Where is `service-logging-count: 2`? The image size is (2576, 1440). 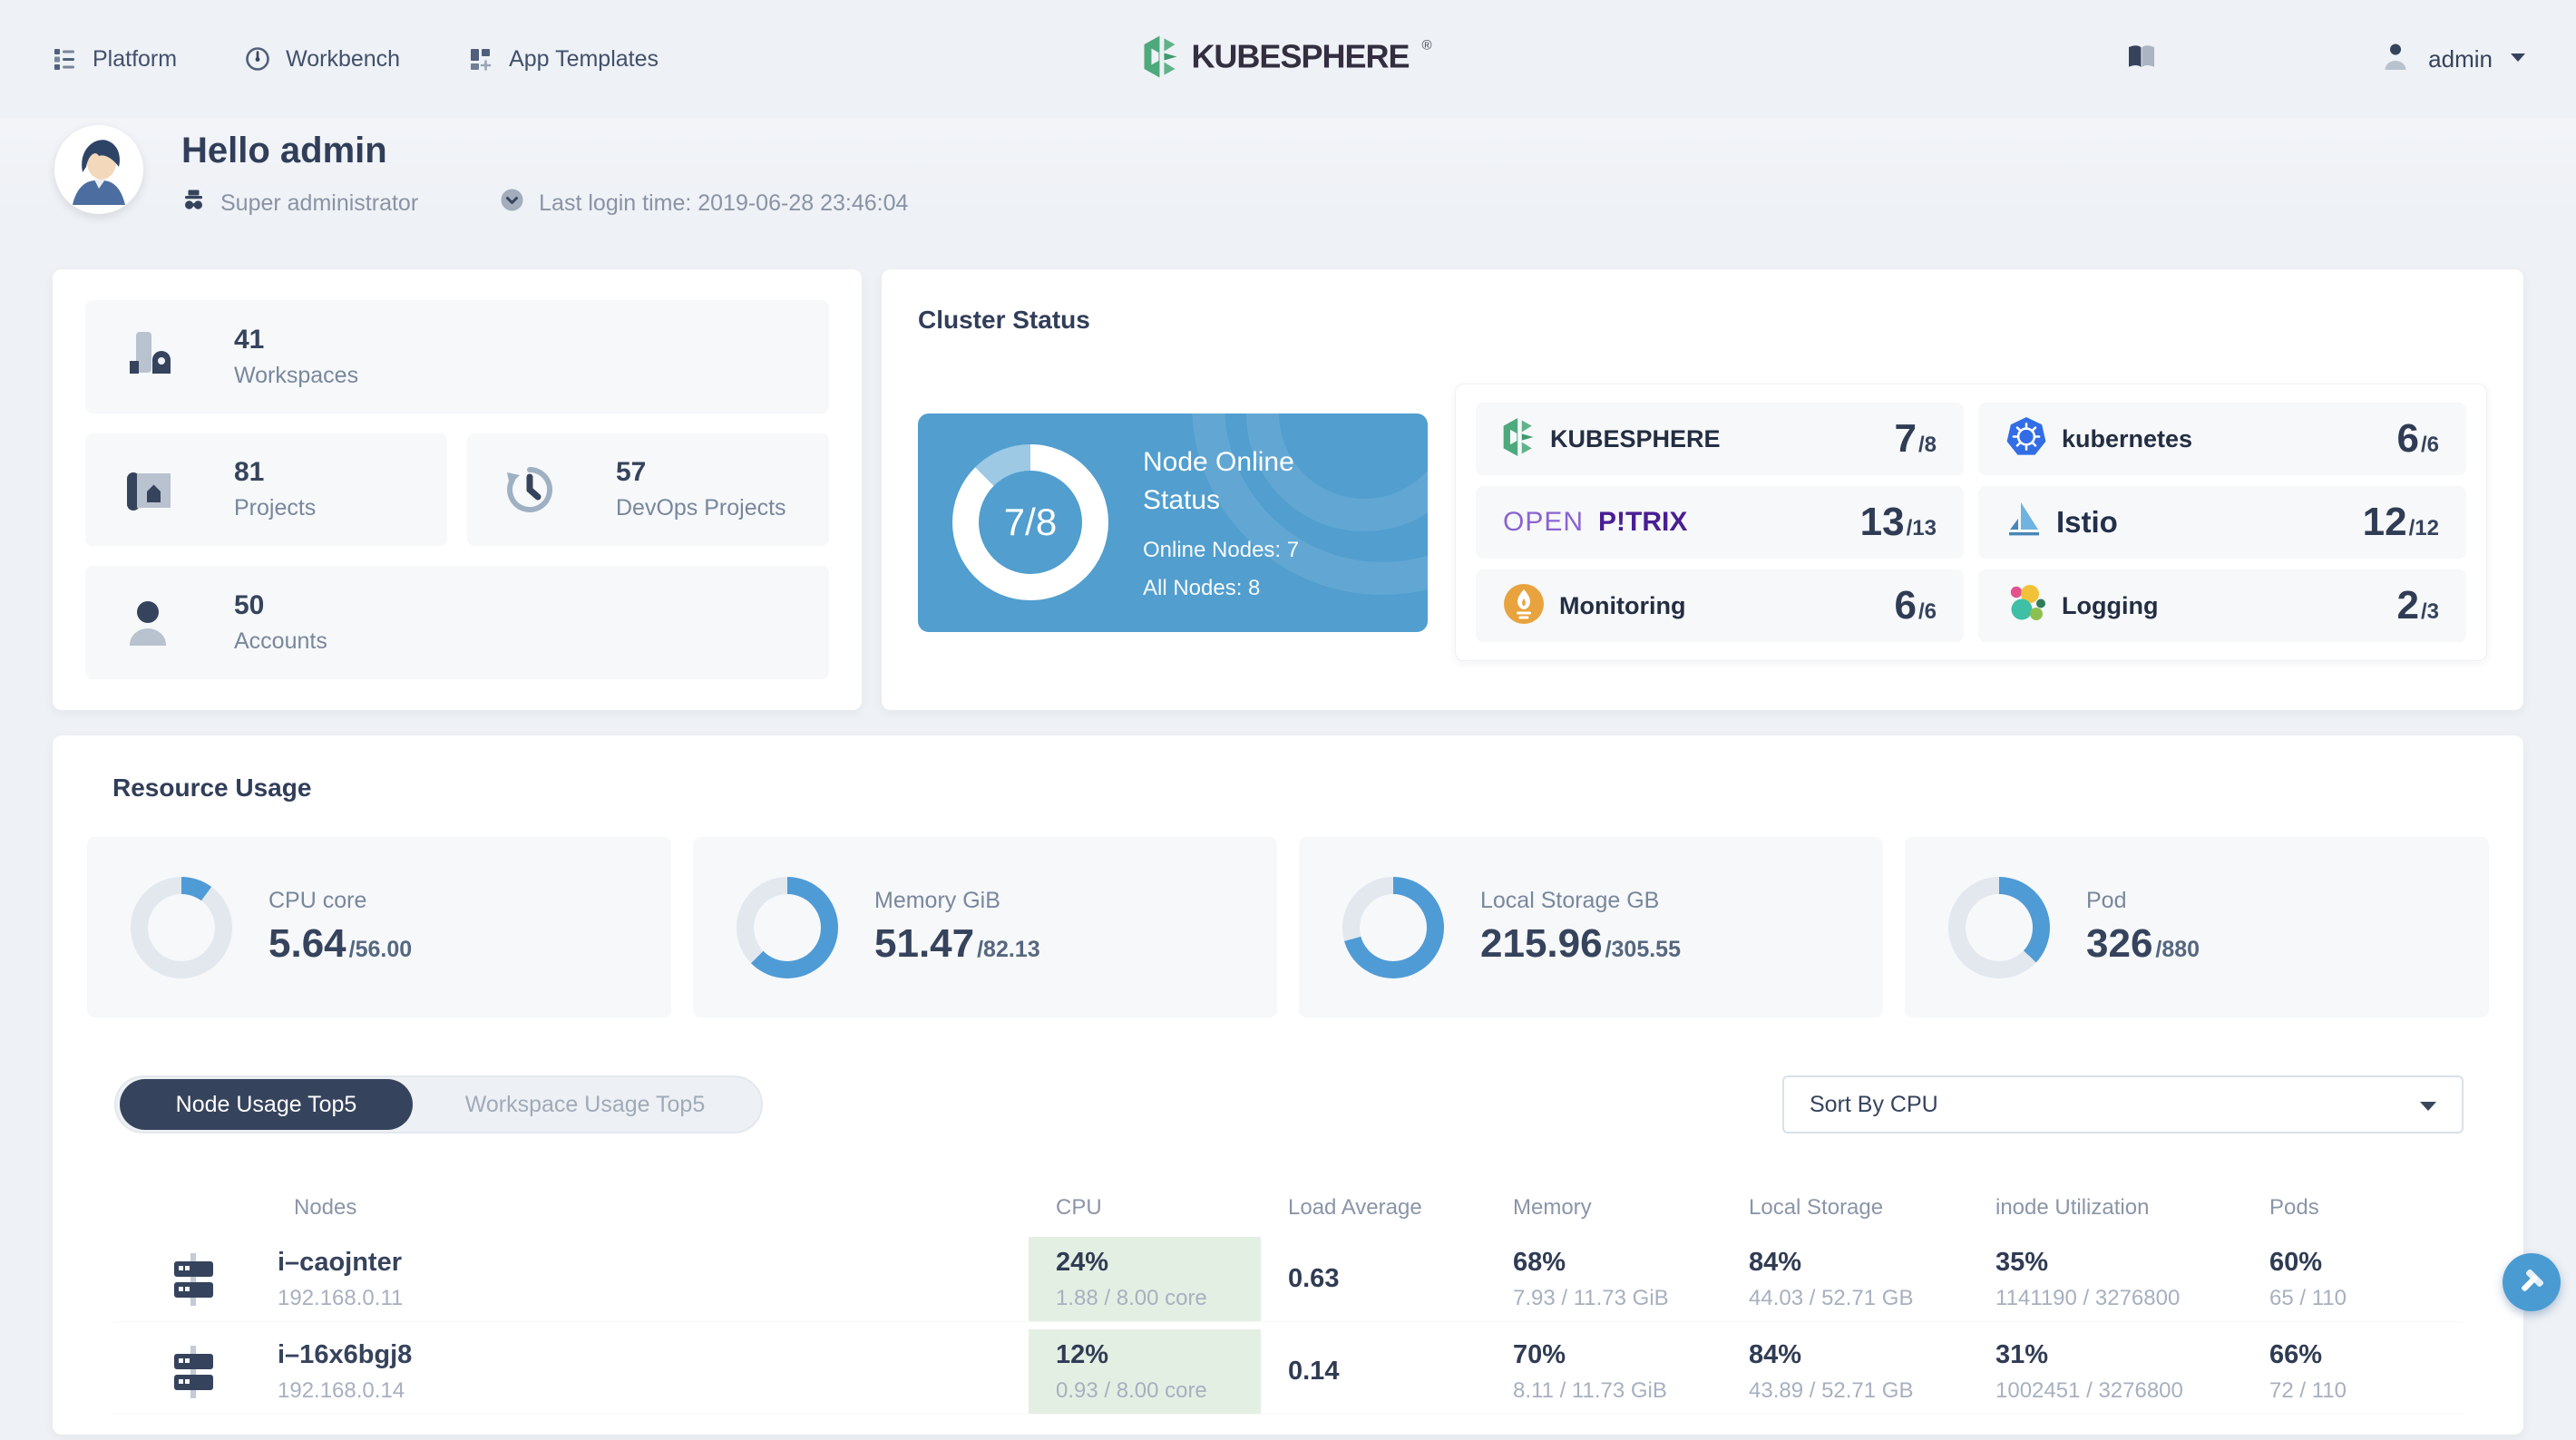 service-logging-count: 2 is located at coordinates (2407, 605).